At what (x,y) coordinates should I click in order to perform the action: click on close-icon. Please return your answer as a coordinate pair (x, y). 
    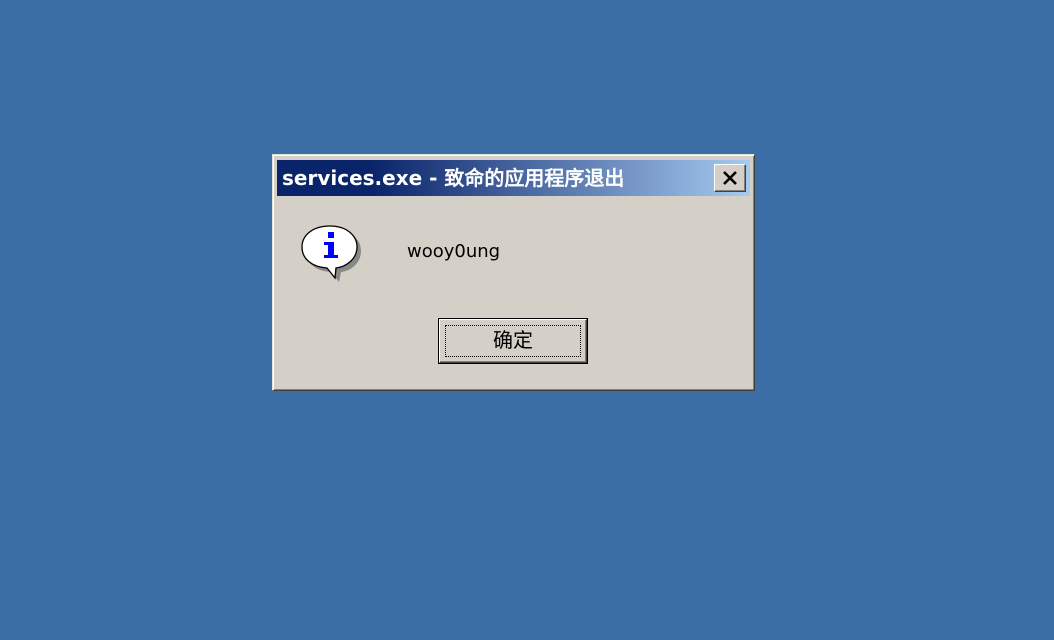
    Looking at the image, I should click on (730, 178).